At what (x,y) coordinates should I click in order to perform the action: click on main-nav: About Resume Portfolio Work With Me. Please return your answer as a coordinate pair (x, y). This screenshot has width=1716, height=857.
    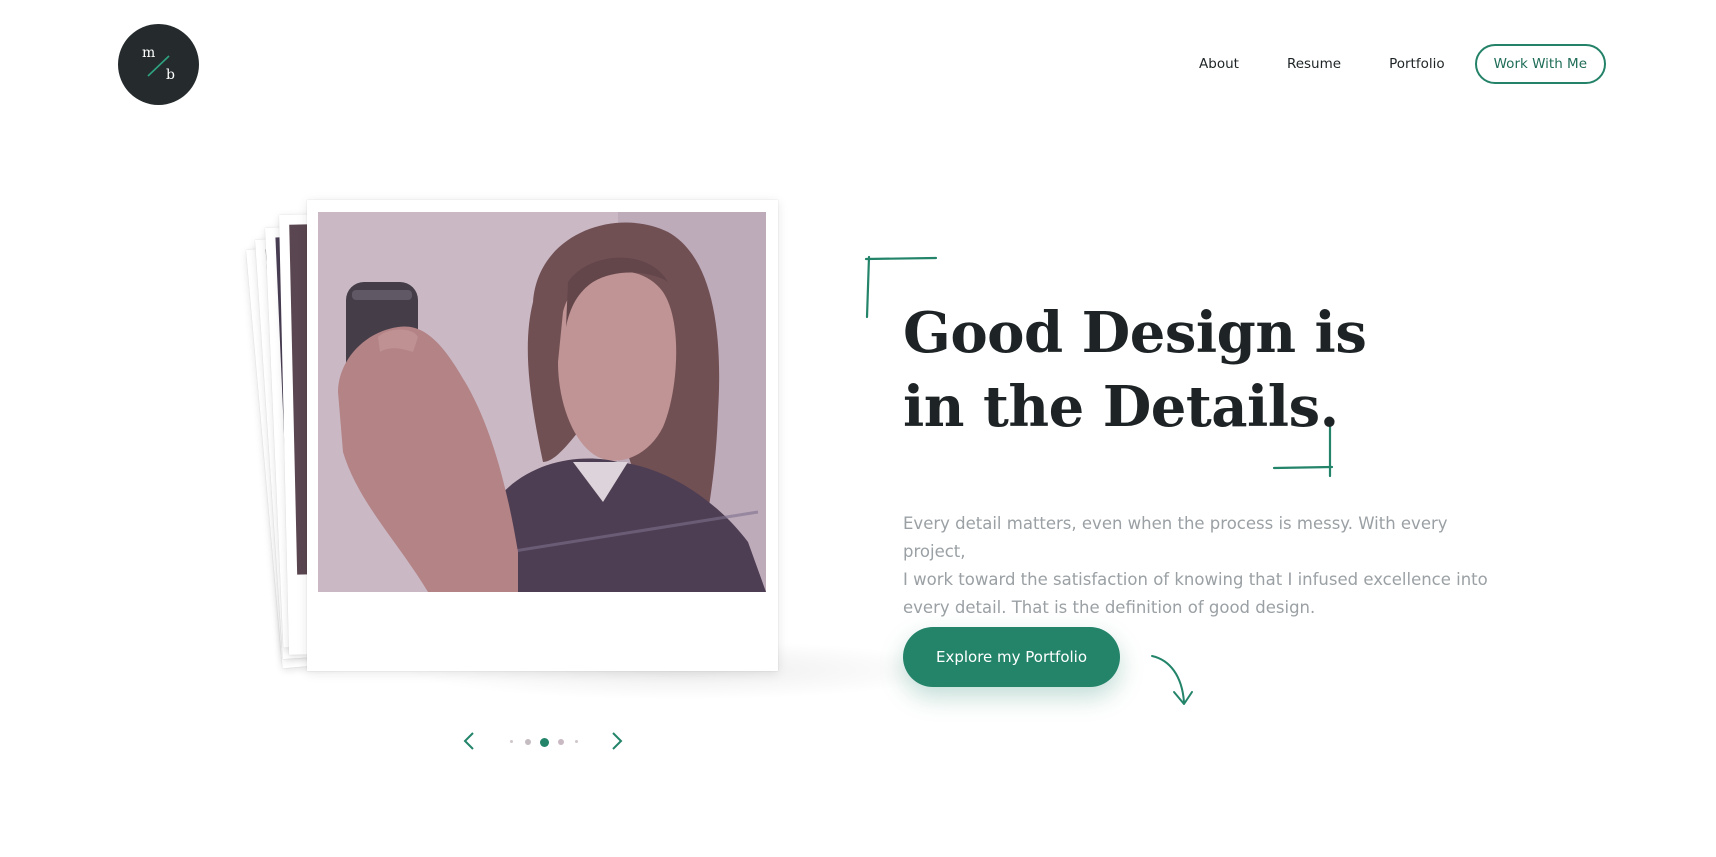
    Looking at the image, I should click on (1402, 64).